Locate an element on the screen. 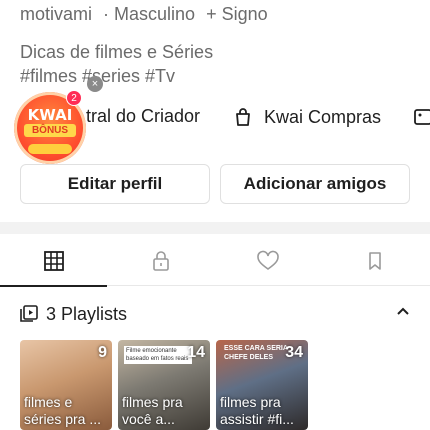  playlist-video-count: 14 is located at coordinates (196, 352).